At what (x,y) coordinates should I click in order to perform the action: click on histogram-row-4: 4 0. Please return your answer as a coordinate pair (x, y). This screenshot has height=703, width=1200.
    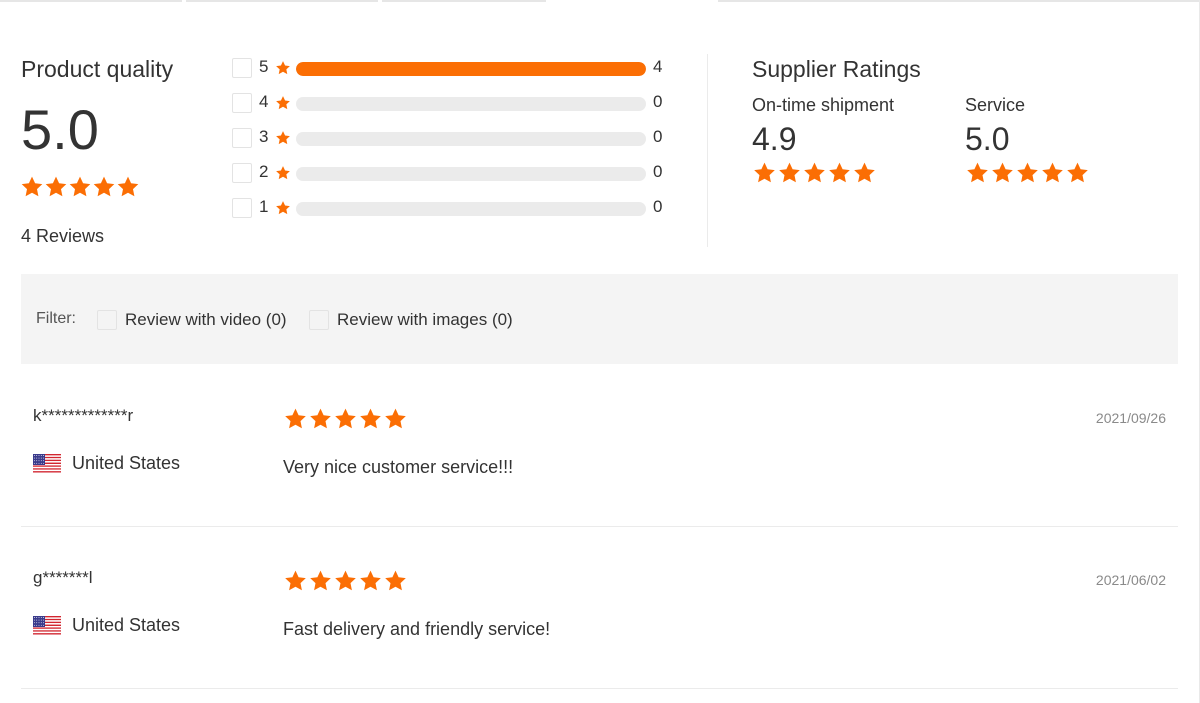
    Looking at the image, I should click on (452, 102).